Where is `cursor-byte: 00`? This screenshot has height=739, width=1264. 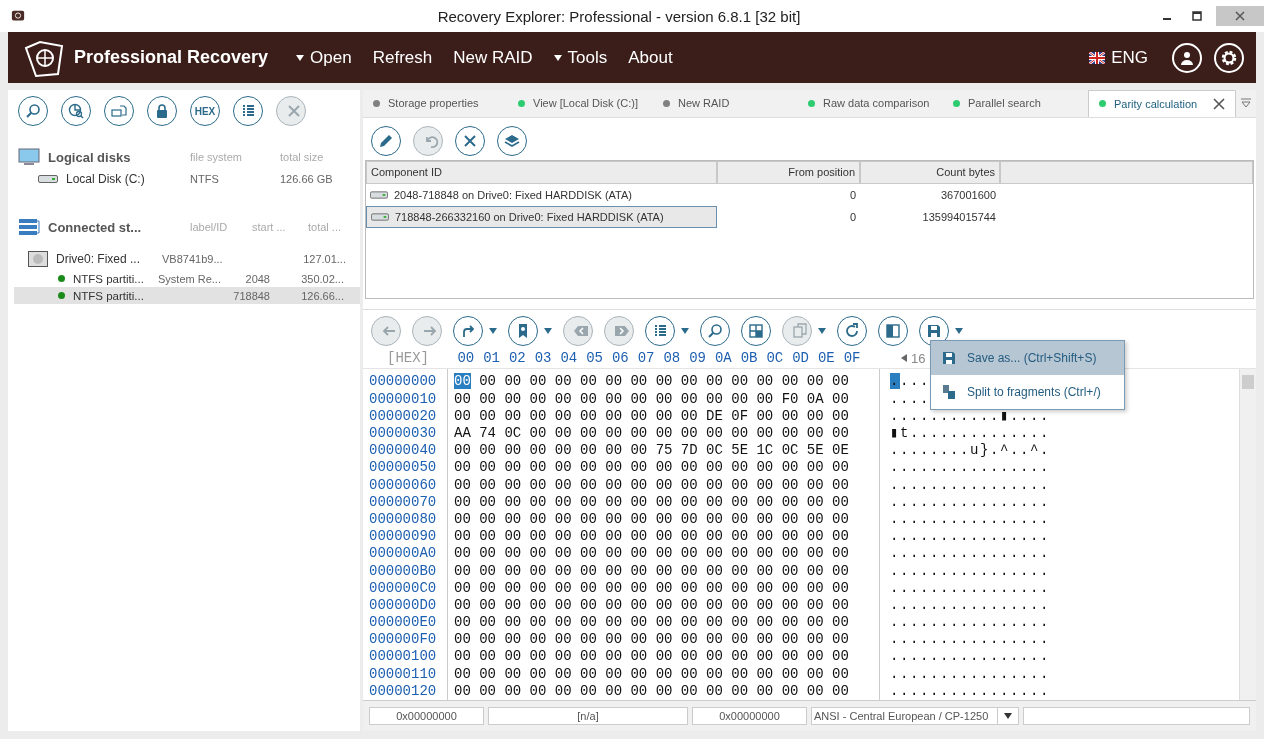
cursor-byte: 00 is located at coordinates (462, 381).